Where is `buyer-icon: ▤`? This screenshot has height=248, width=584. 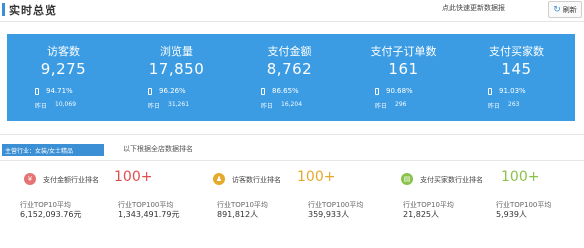 buyer-icon: ▤ is located at coordinates (407, 179).